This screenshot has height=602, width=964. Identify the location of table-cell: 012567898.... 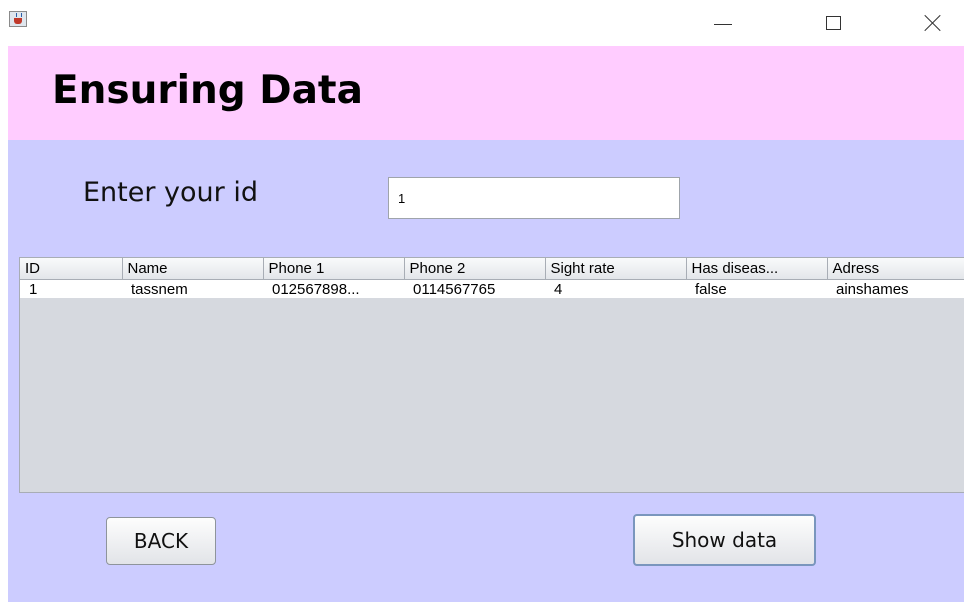
(333, 288).